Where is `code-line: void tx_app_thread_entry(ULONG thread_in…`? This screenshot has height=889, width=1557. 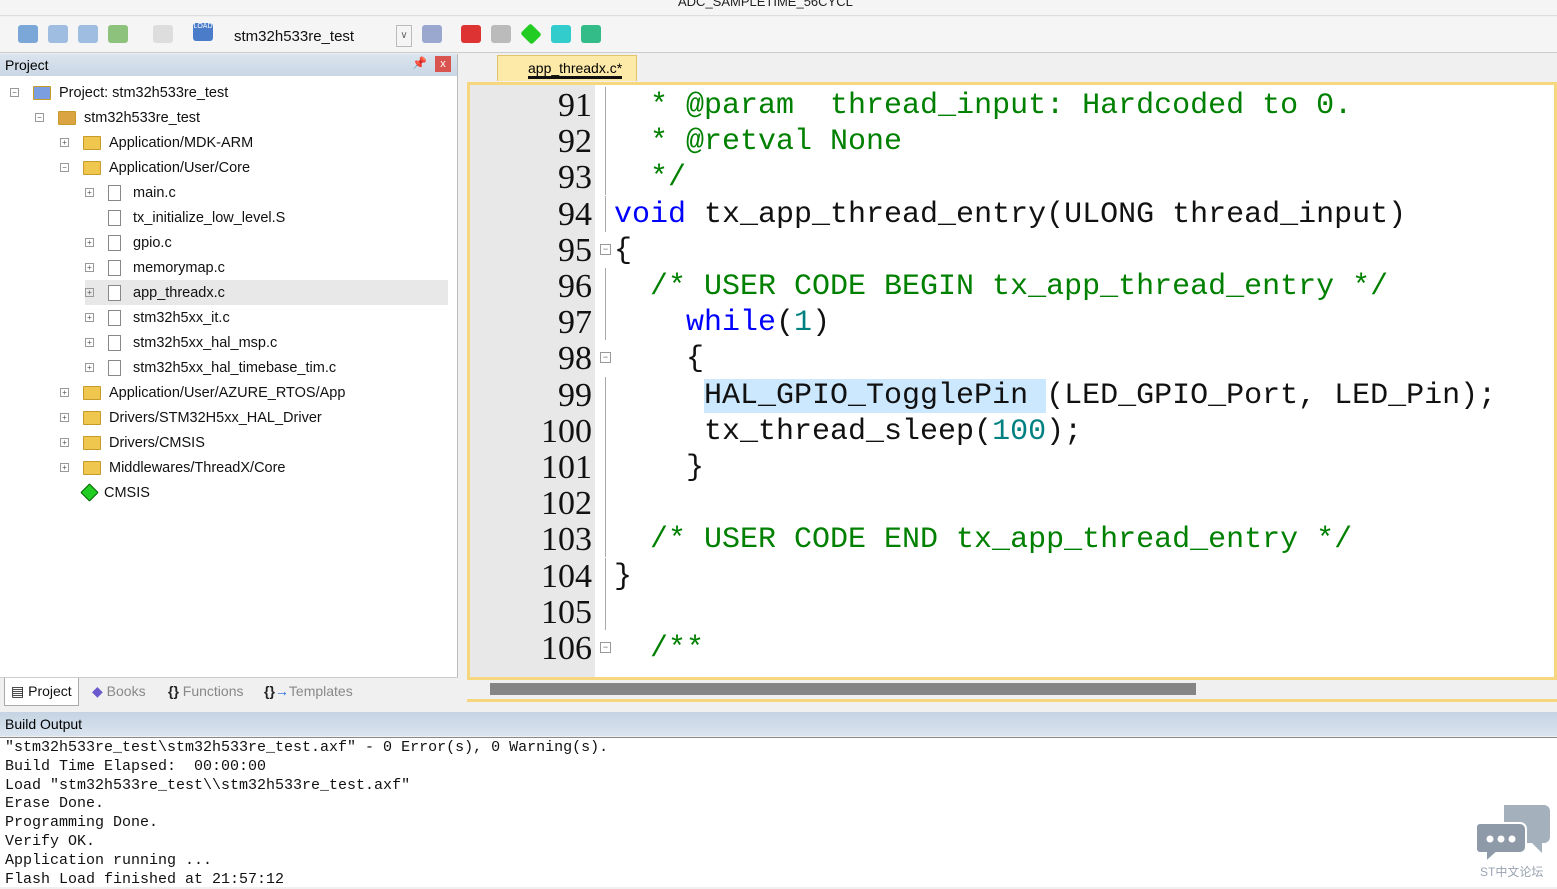 code-line: void tx_app_thread_entry(ULONG thread_in… is located at coordinates (1010, 215).